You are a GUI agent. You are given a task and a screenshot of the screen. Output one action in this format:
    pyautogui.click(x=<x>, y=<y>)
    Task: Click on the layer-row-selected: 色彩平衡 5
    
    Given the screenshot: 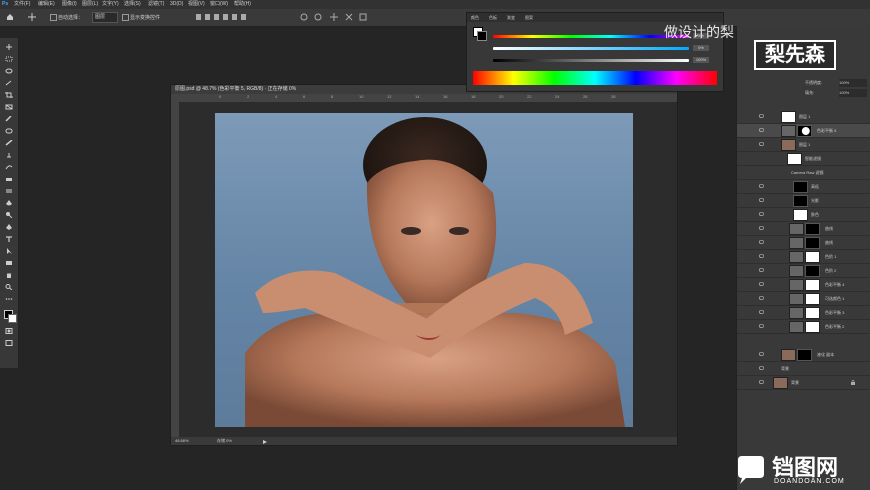 What is the action you would take?
    pyautogui.click(x=803, y=131)
    